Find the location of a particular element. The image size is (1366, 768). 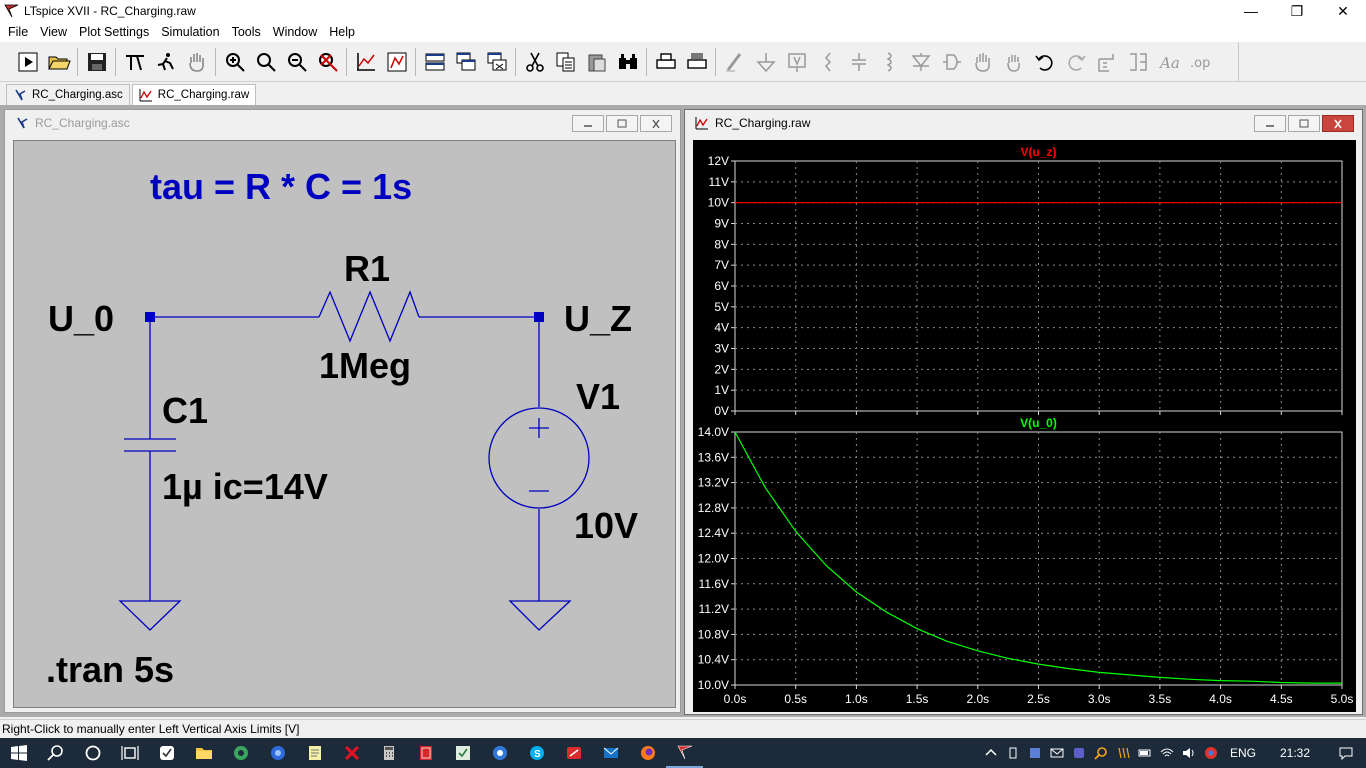

search-icon is located at coordinates (55, 753).